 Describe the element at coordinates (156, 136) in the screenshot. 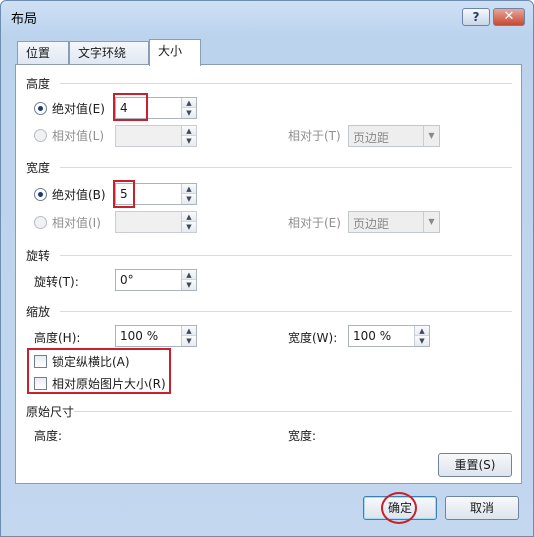

I see `height-relative-spinner: ▲ ▼` at that location.